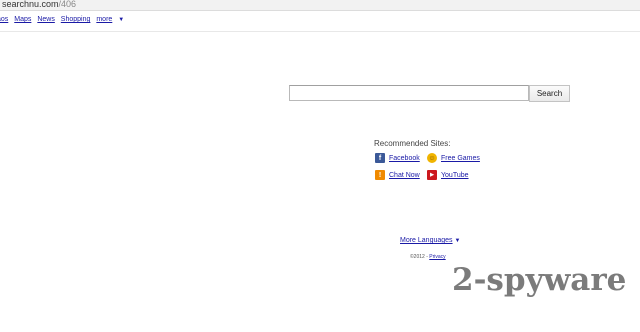  I want to click on nav-links: aos Maps News Shopping more ▼, so click(62, 19).